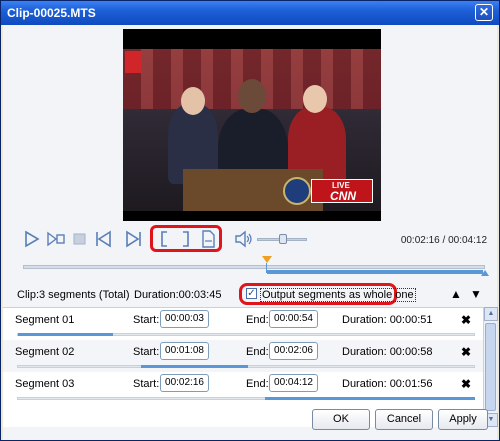  I want to click on volume-icon, so click(244, 239).